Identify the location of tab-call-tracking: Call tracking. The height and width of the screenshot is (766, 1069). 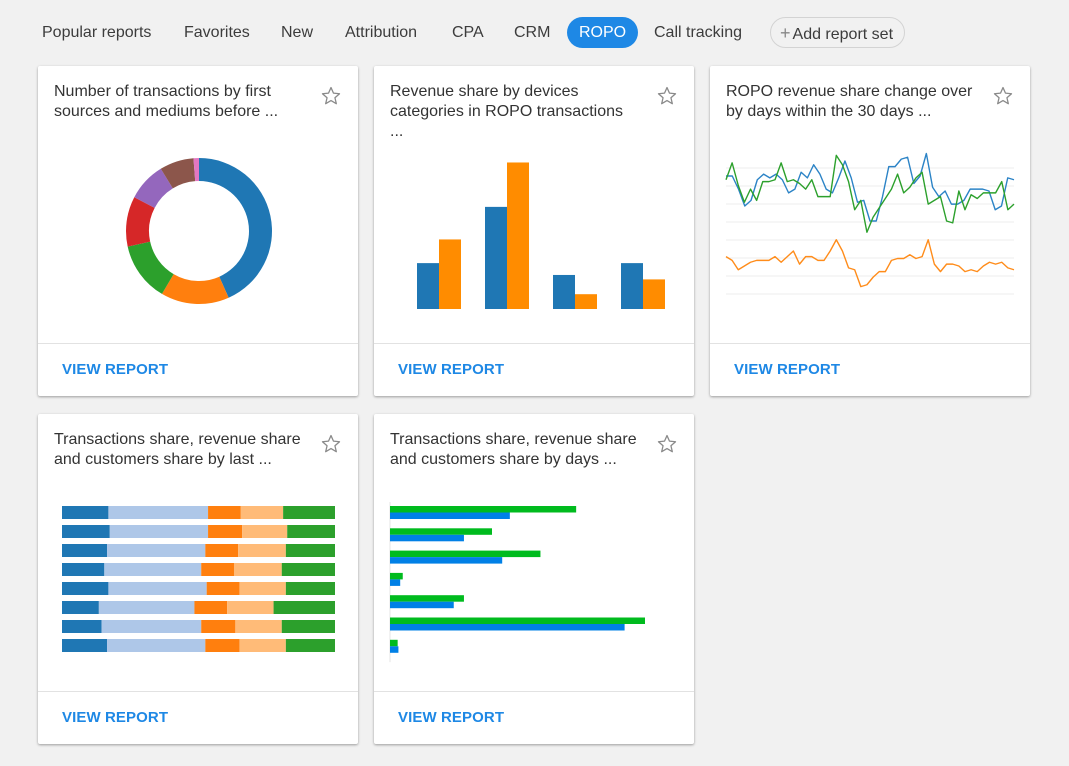
(698, 32).